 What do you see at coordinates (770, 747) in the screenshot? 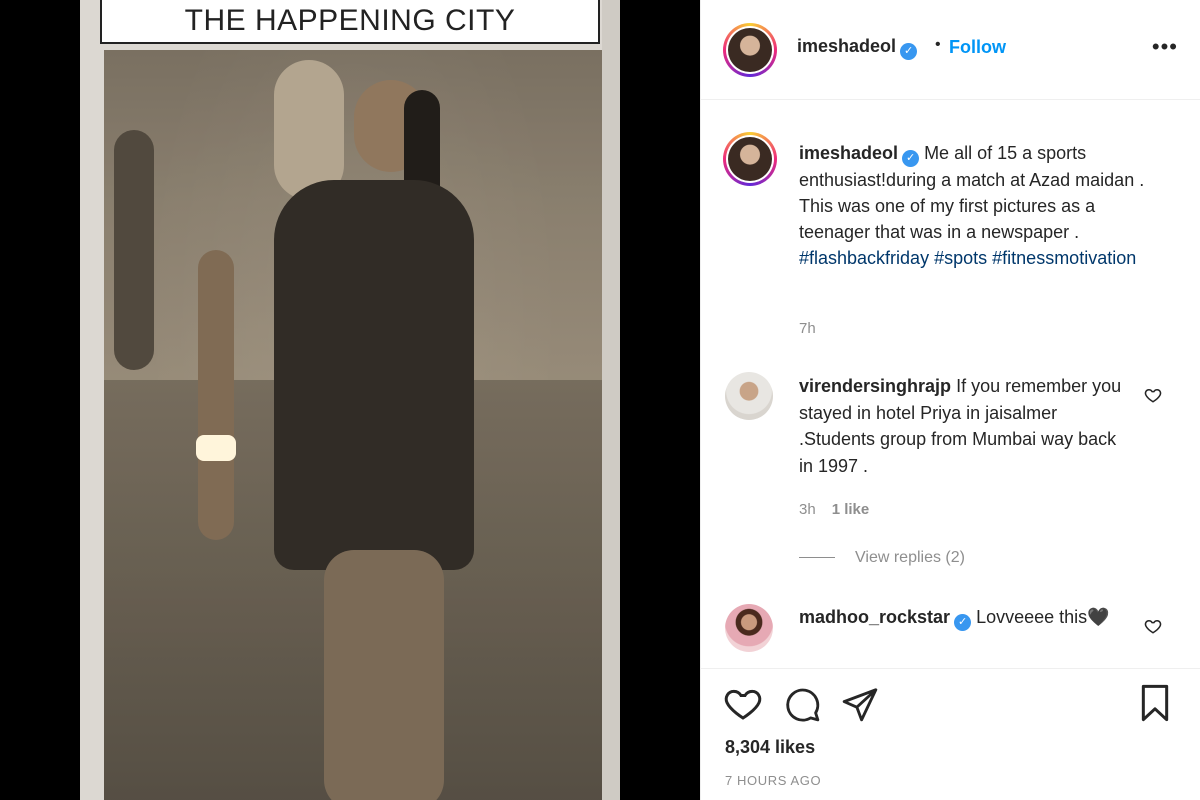
I see `likes-count: 8,304 likes` at bounding box center [770, 747].